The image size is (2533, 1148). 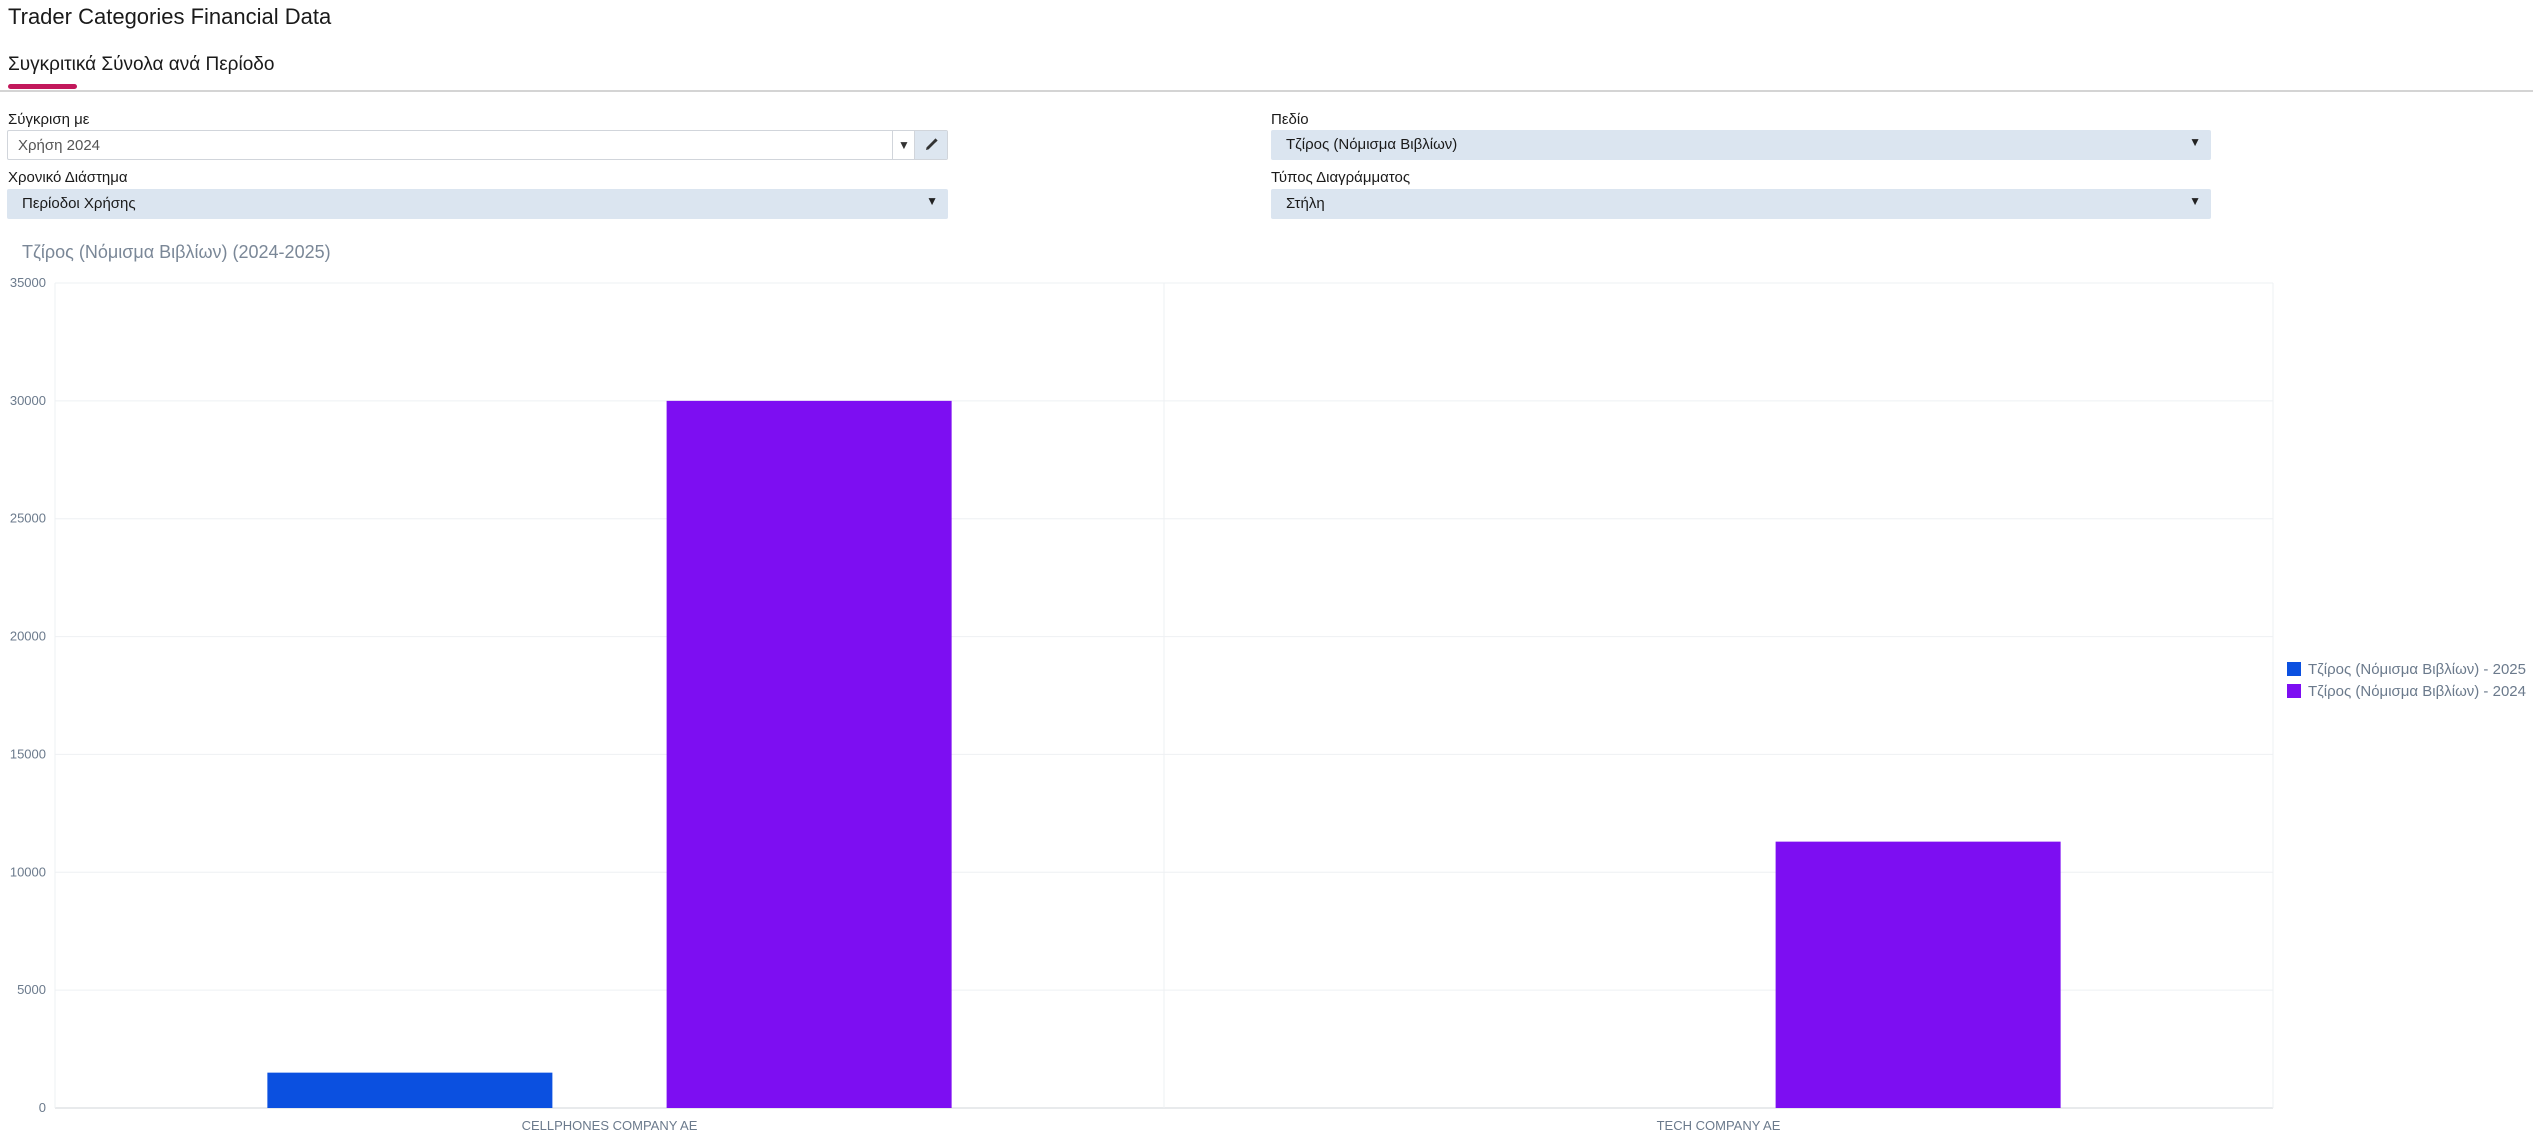 What do you see at coordinates (1741, 145) in the screenshot?
I see `field-select: Τζίρος (Νόμισμα Βιβλίων) ▼` at bounding box center [1741, 145].